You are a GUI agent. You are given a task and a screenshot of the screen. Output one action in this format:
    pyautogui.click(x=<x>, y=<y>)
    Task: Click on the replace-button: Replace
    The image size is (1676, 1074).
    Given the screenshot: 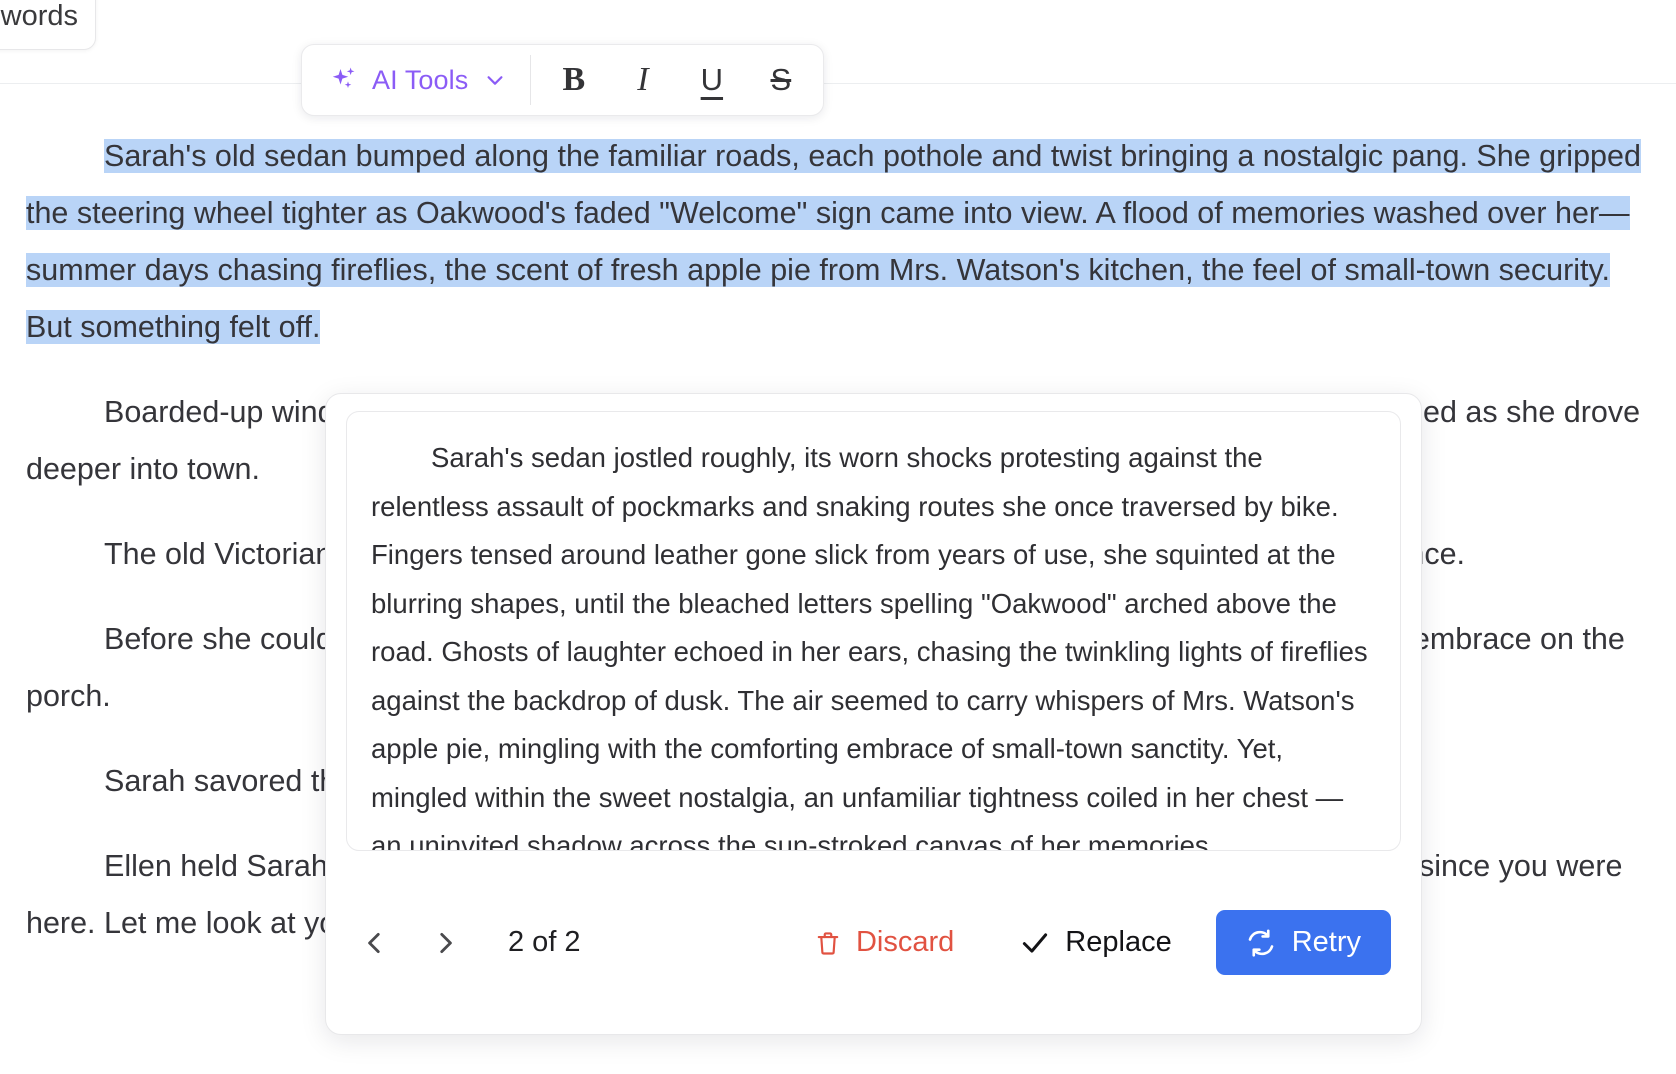 What is the action you would take?
    pyautogui.click(x=1096, y=942)
    